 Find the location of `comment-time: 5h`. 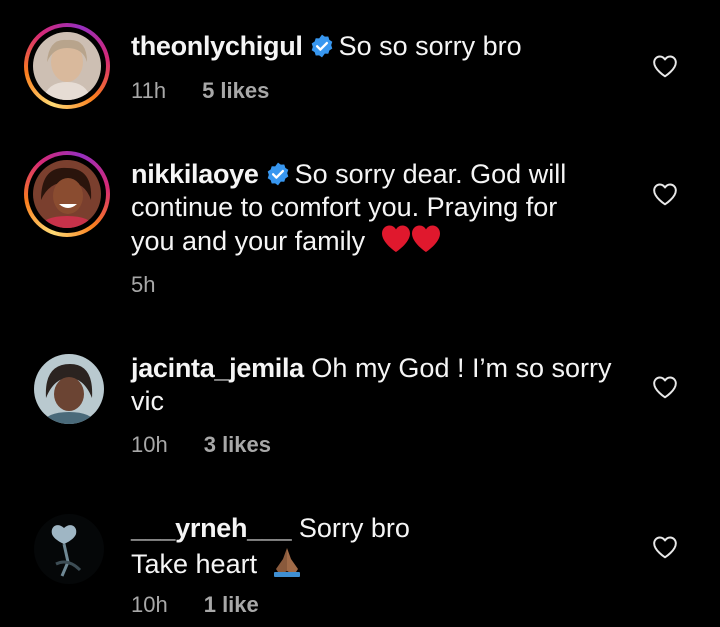

comment-time: 5h is located at coordinates (143, 284).